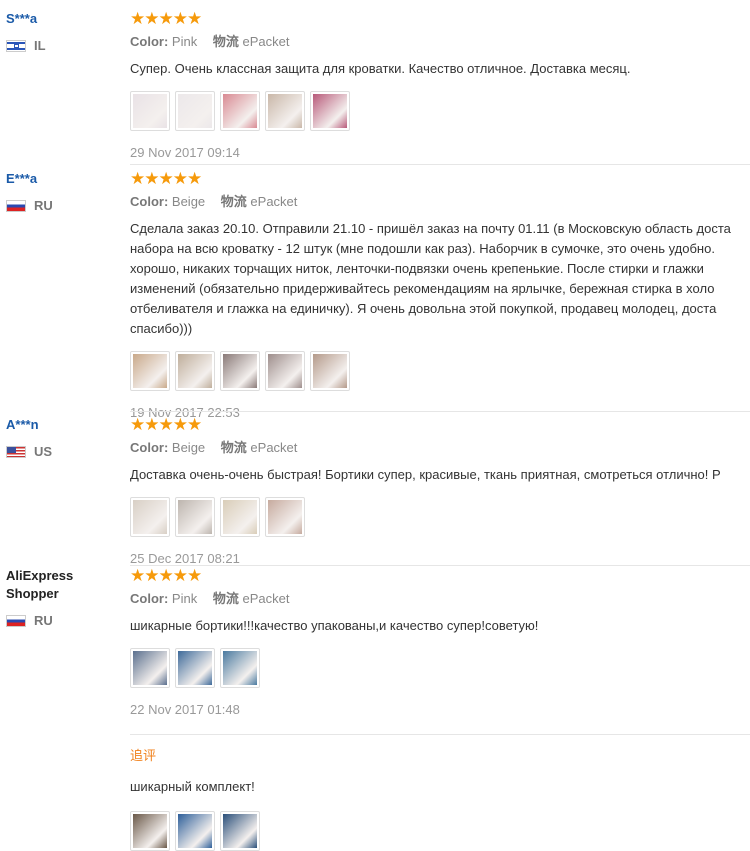 This screenshot has width=750, height=851. Describe the element at coordinates (40, 45) in the screenshot. I see `country-code: IL` at that location.